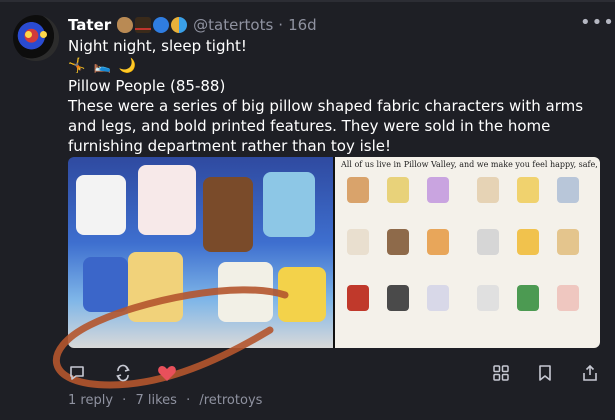 Image resolution: width=615 pixels, height=420 pixels. I want to click on reply-count: 1 reply, so click(90, 400).